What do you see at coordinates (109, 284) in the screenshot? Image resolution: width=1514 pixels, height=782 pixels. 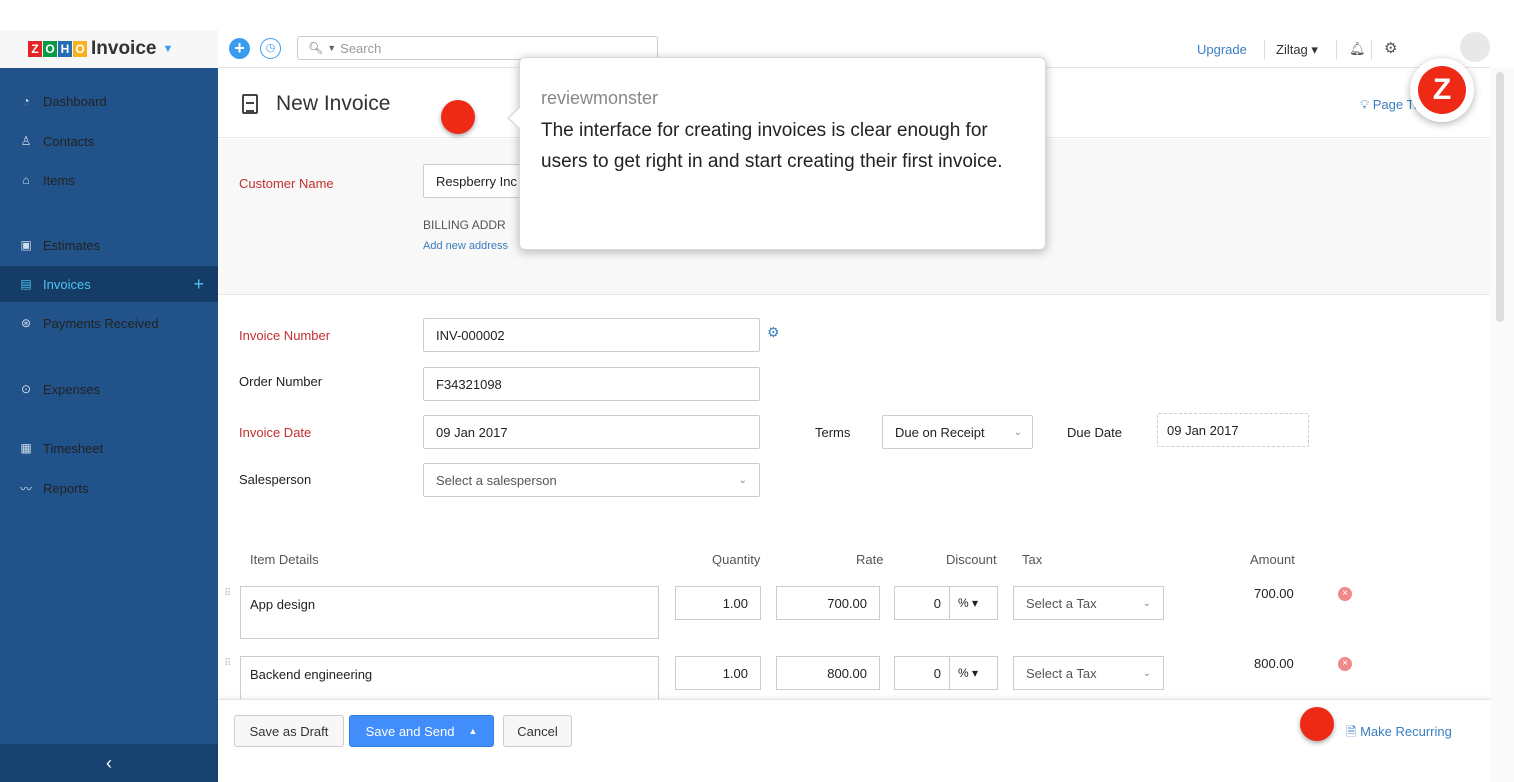 I see `sidebar-item-invoices: ▤ Invoices +` at bounding box center [109, 284].